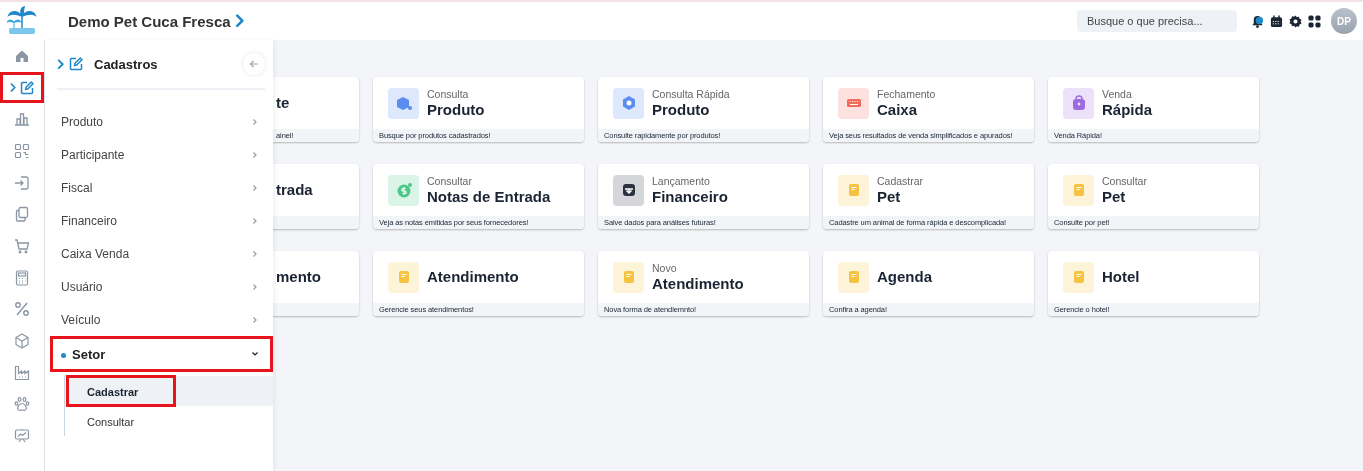  Describe the element at coordinates (1127, 109) in the screenshot. I see `card-title: Rápida` at that location.